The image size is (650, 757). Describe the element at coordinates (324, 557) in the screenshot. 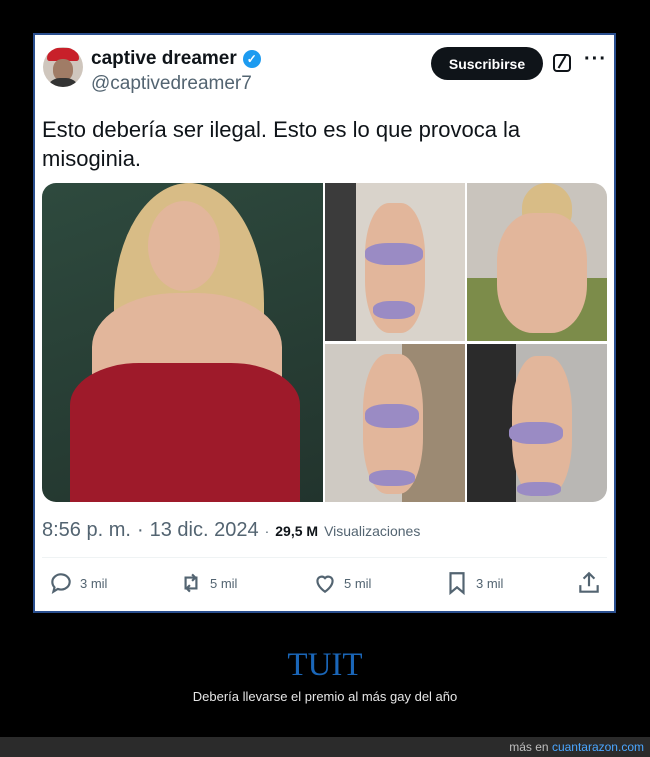

I see `divider` at that location.